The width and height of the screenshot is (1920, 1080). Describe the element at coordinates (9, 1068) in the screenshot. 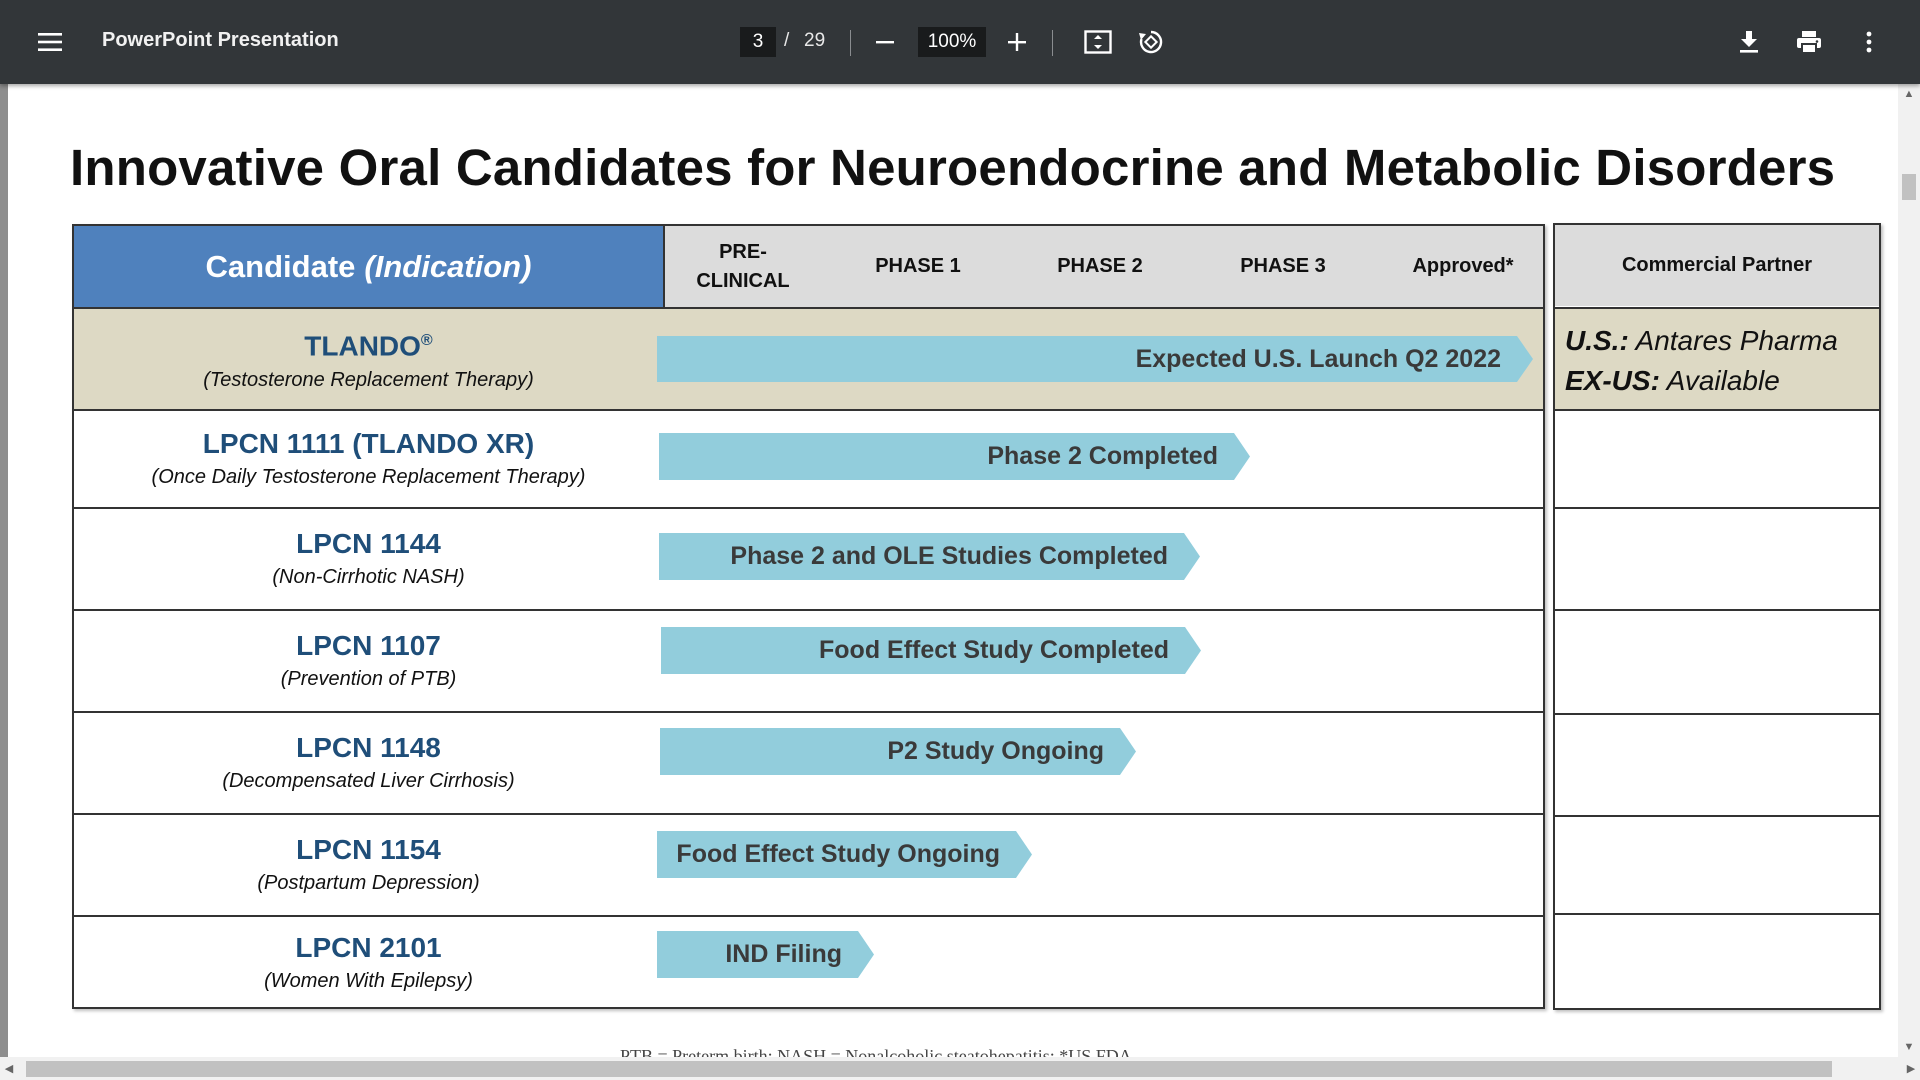

I see `scroll-left-icon: ◀` at that location.